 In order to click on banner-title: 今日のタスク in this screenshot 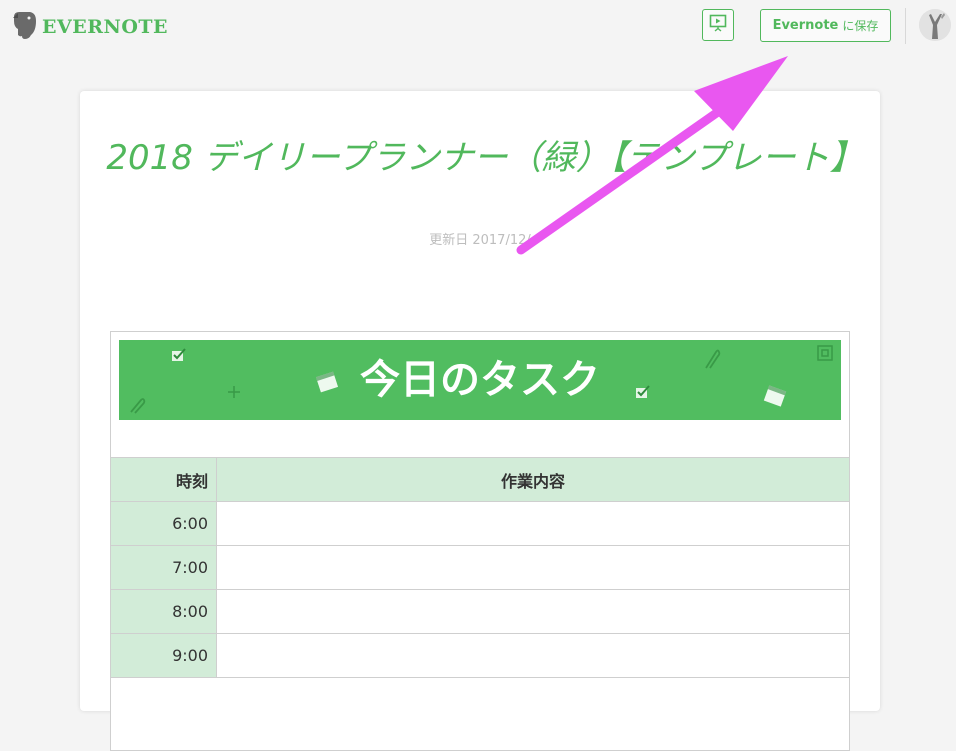, I will do `click(480, 380)`.